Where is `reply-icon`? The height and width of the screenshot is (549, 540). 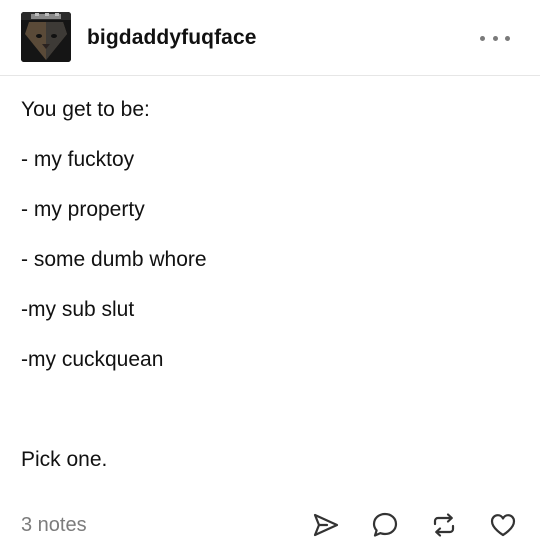 reply-icon is located at coordinates (385, 524).